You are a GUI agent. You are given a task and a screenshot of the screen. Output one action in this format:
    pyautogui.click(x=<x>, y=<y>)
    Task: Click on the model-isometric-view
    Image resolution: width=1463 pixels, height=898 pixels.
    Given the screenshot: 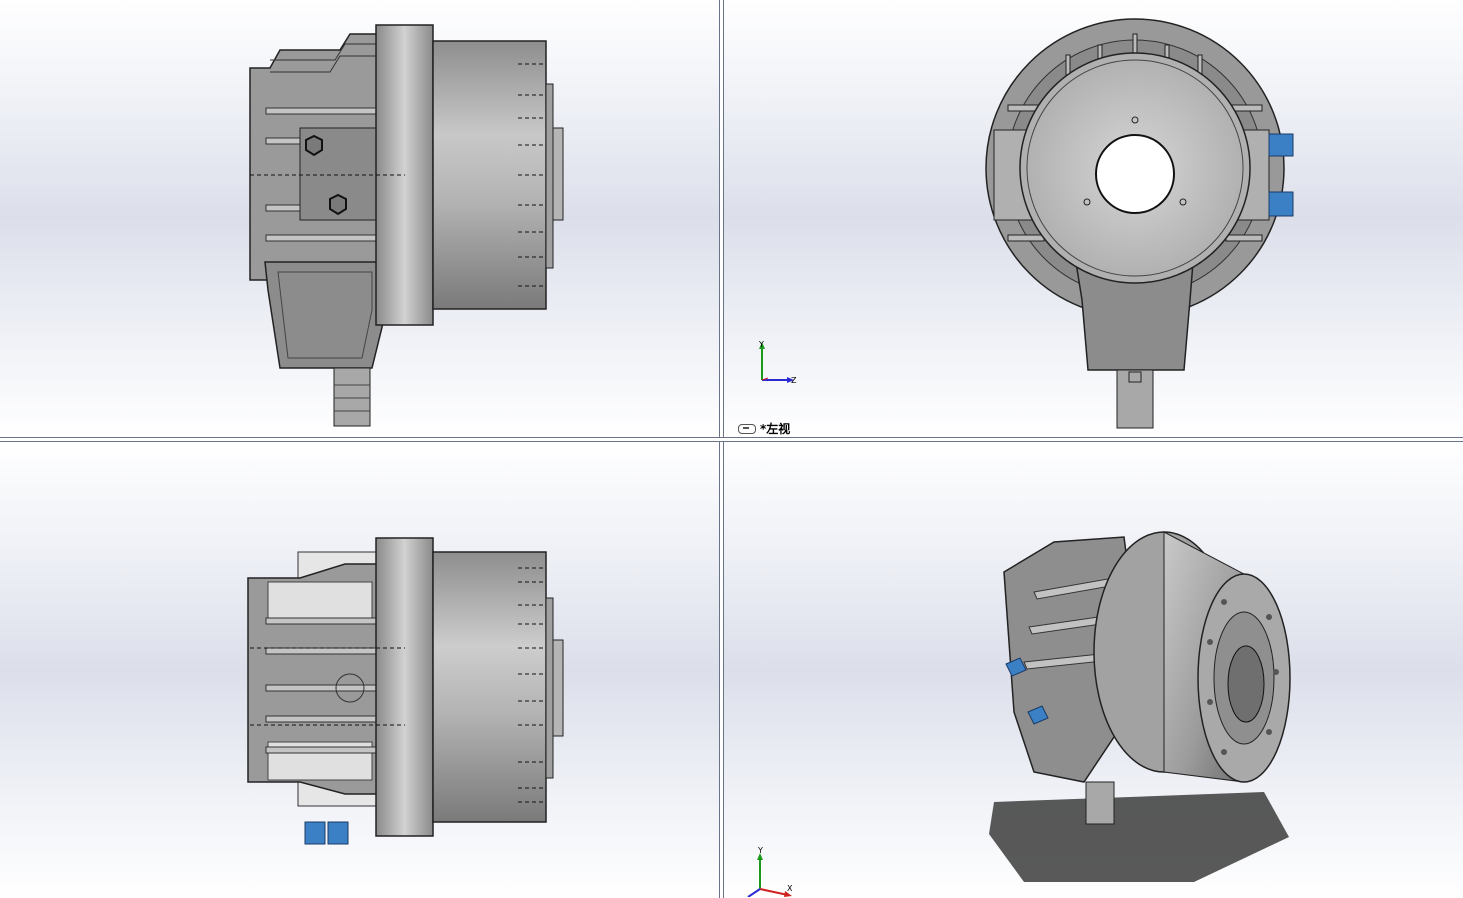 What is the action you would take?
    pyautogui.click(x=1140, y=706)
    